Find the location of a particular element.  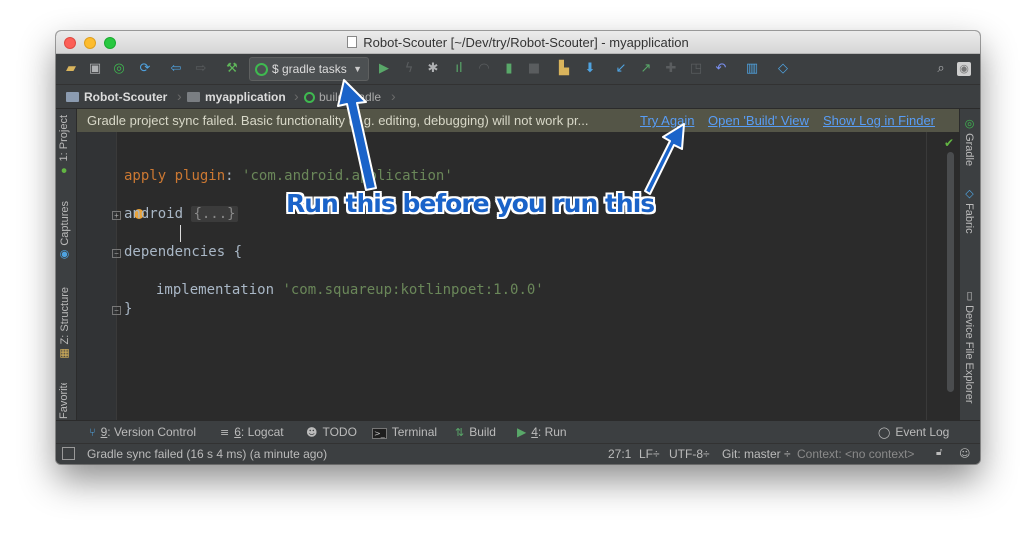

right-margin-guide is located at coordinates (926, 276).